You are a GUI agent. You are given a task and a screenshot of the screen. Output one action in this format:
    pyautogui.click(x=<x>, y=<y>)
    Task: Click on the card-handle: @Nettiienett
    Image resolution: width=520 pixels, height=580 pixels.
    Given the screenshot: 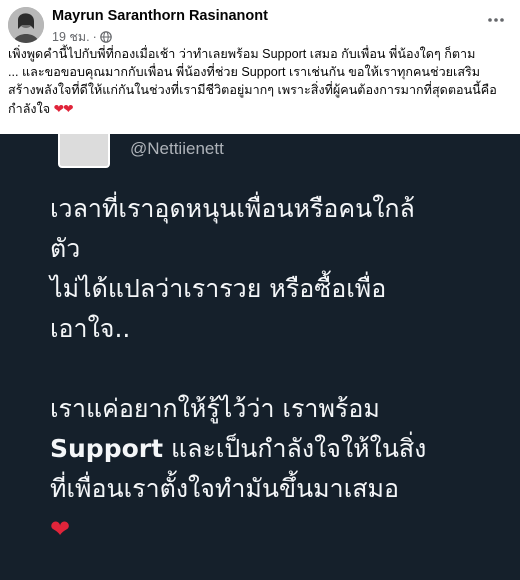 What is the action you would take?
    pyautogui.click(x=177, y=148)
    